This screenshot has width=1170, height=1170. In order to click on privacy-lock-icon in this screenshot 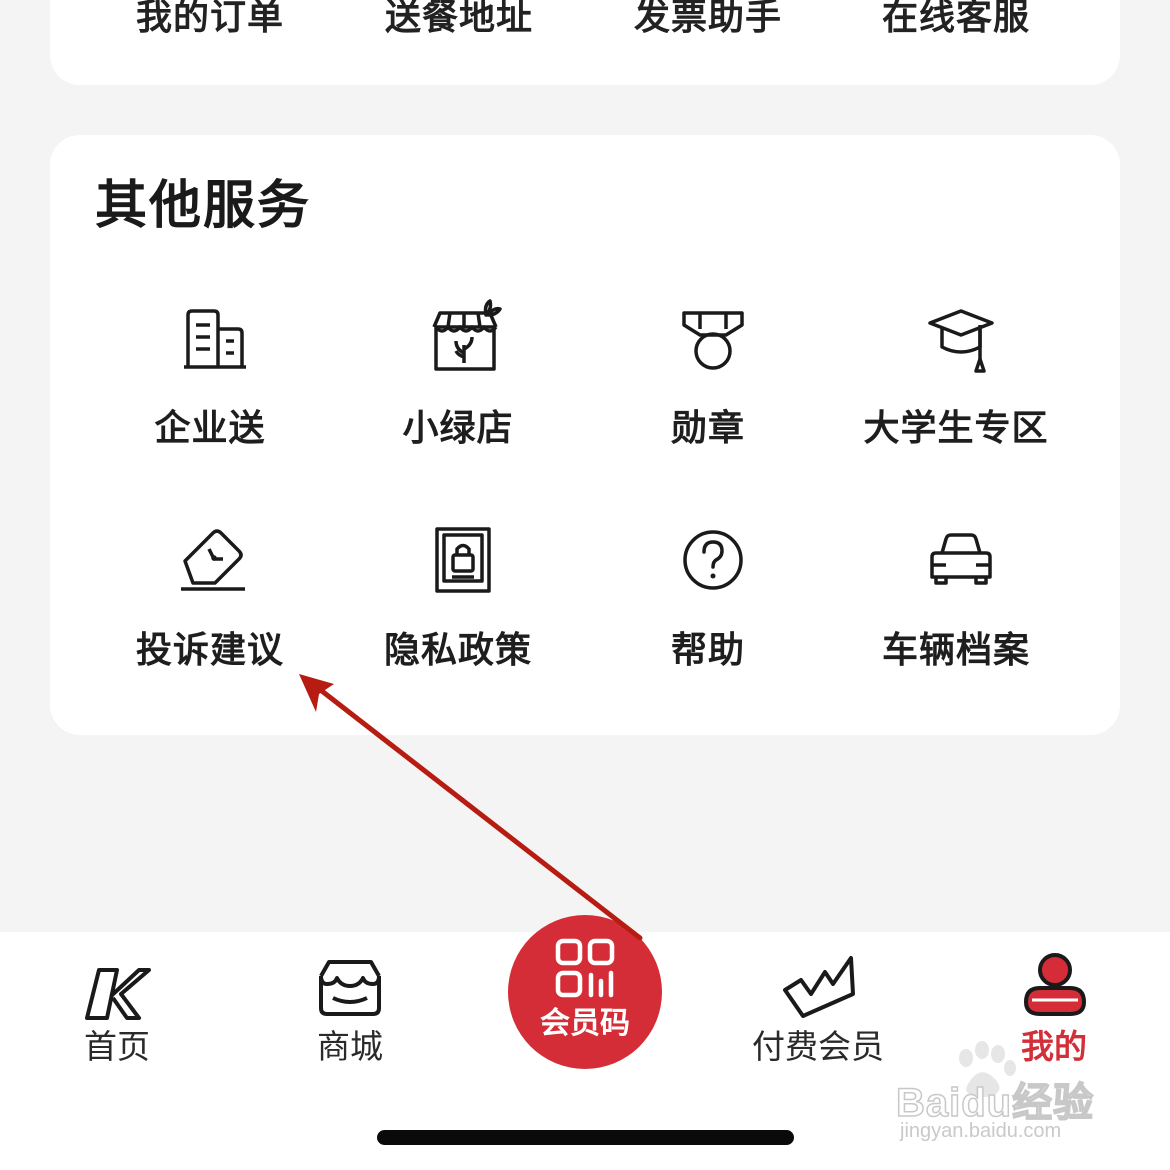, I will do `click(463, 560)`.